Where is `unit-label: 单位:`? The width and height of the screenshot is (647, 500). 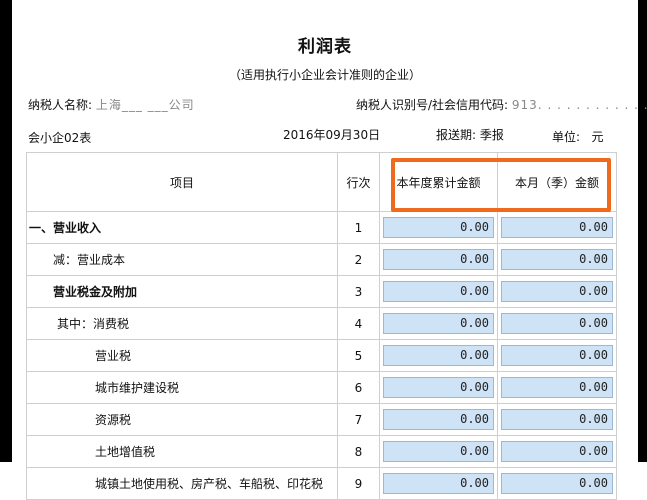
unit-label: 单位: is located at coordinates (566, 137).